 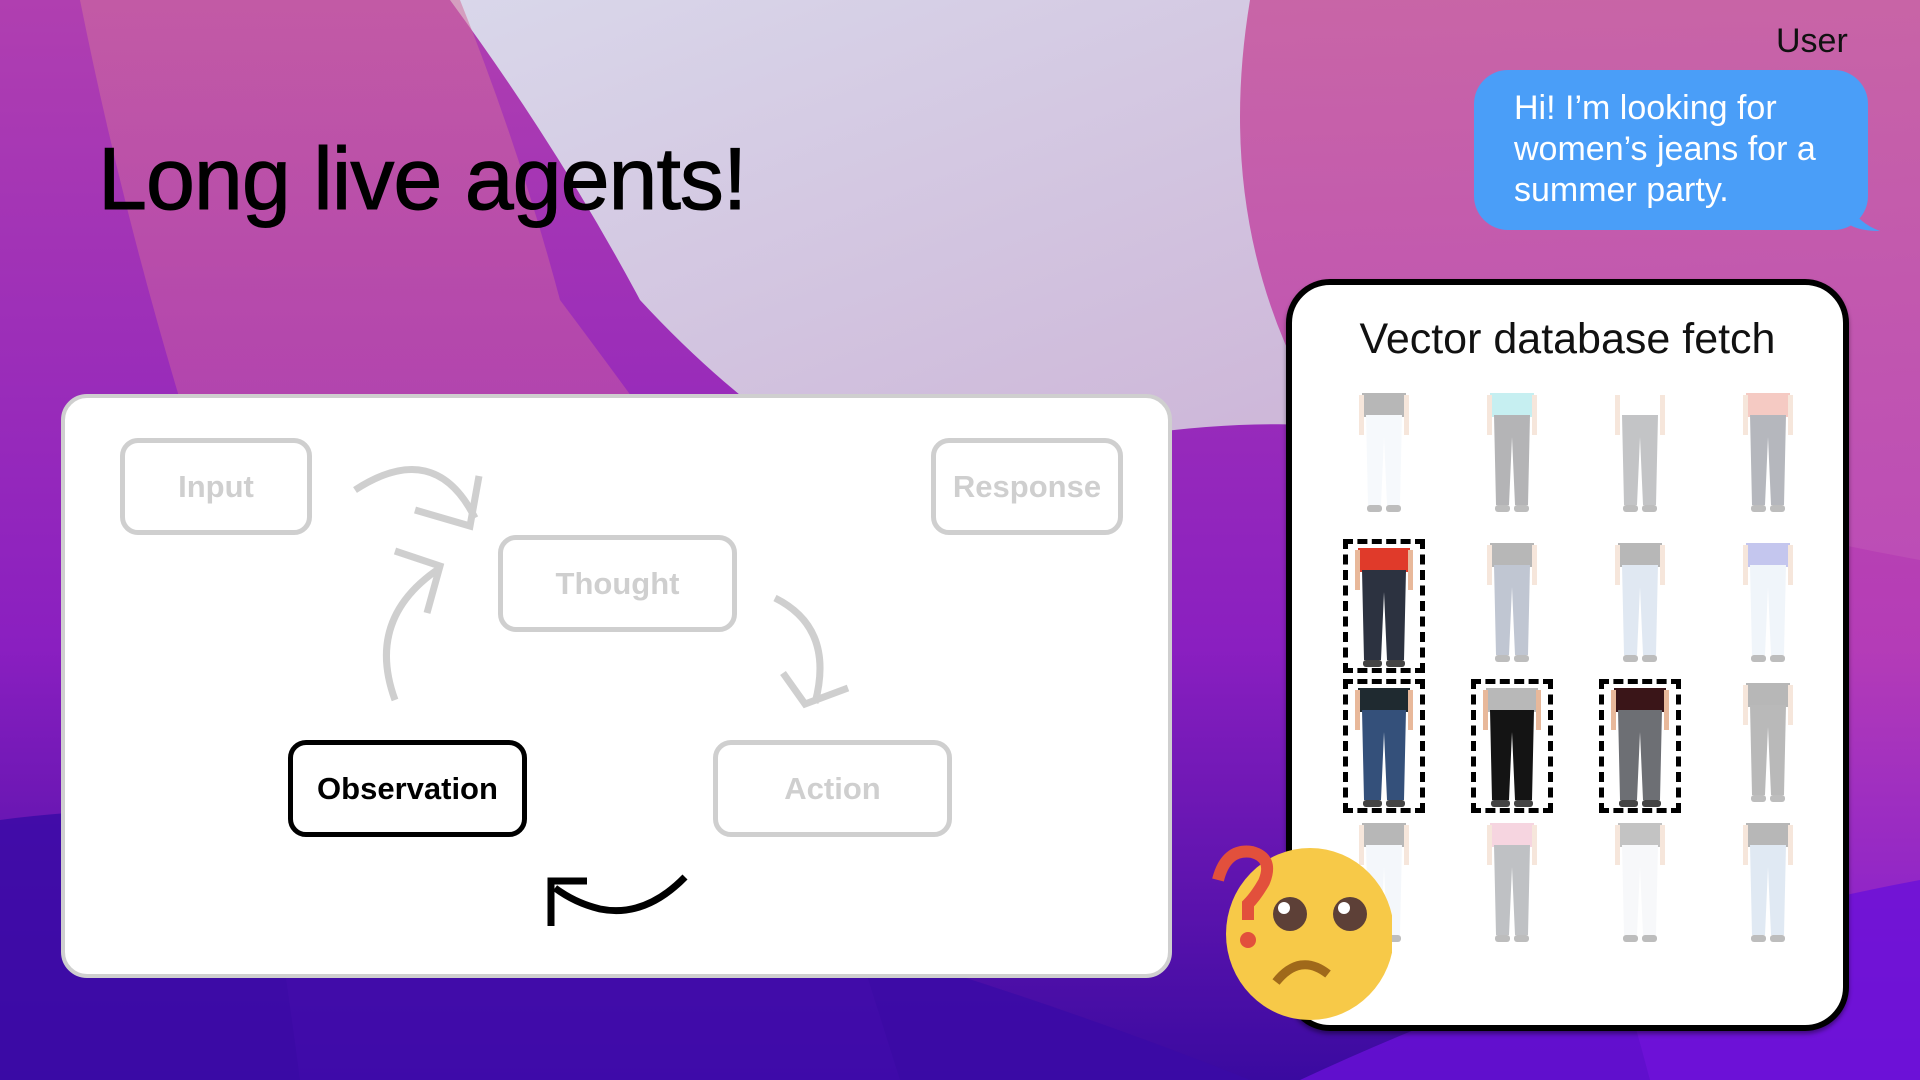 What do you see at coordinates (448, 503) in the screenshot?
I see `arrow-input-to-thought-head-icon` at bounding box center [448, 503].